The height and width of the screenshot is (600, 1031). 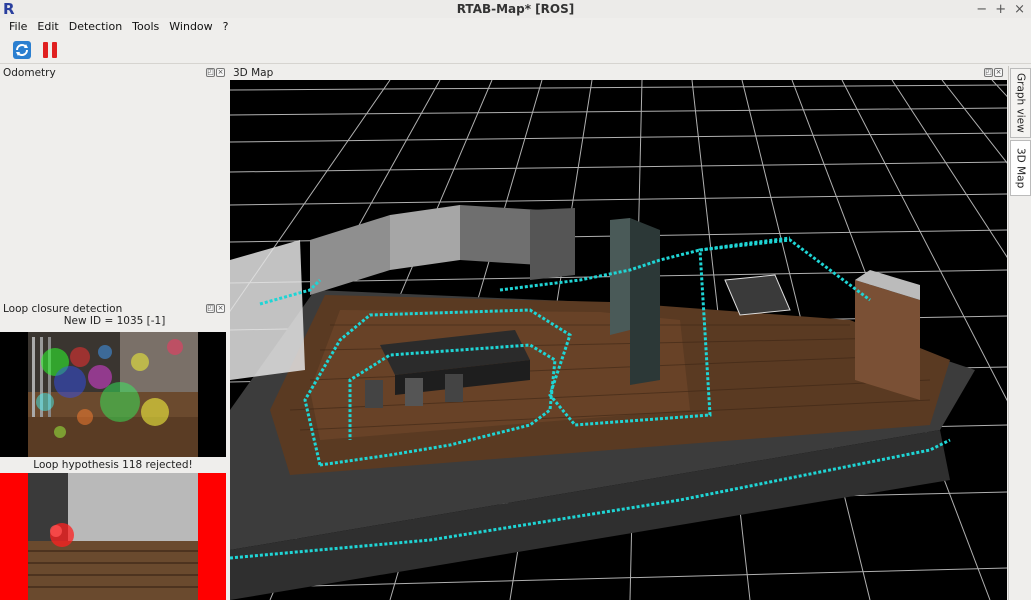 I want to click on loop-closure-header: Loop closure detection ◰ ×, so click(x=114, y=308).